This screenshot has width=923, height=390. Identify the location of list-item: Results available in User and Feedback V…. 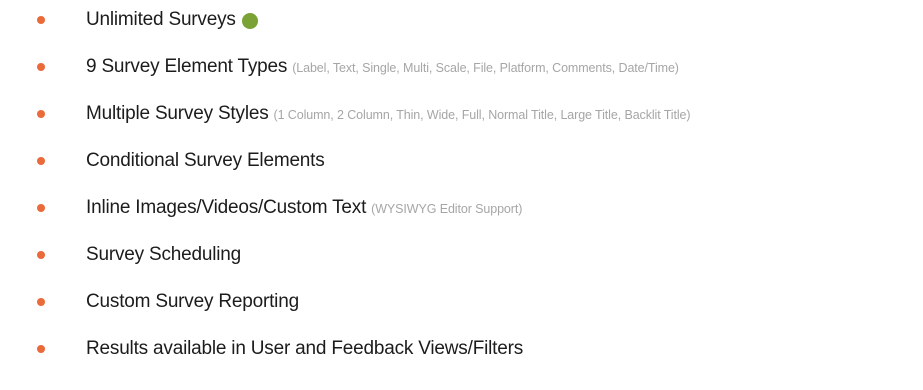
(461, 349).